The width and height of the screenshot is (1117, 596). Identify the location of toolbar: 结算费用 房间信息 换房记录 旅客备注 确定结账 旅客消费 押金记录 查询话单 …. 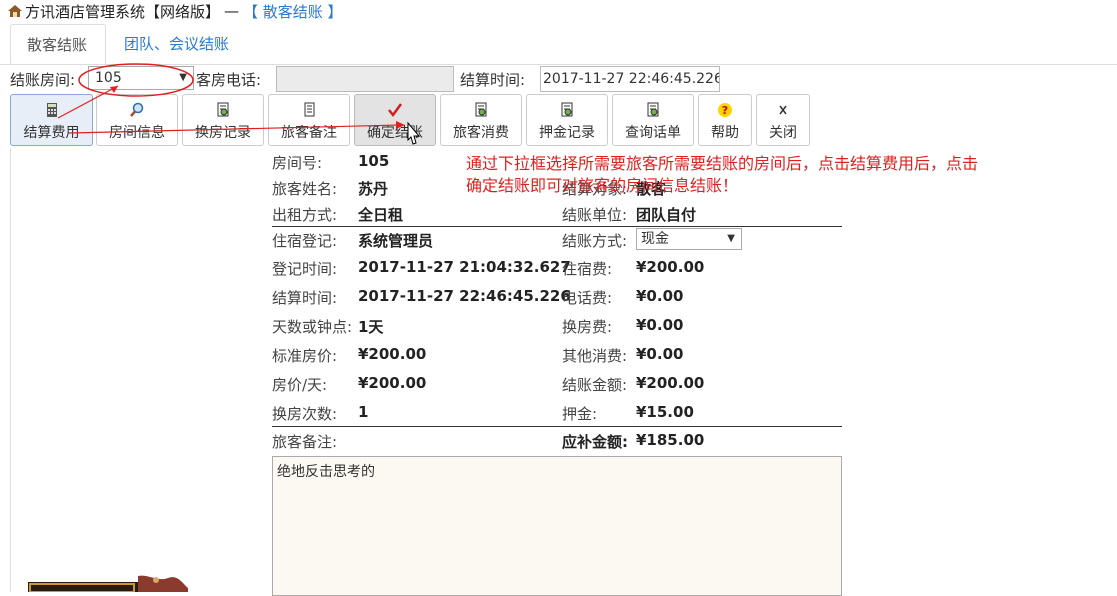
(410, 120).